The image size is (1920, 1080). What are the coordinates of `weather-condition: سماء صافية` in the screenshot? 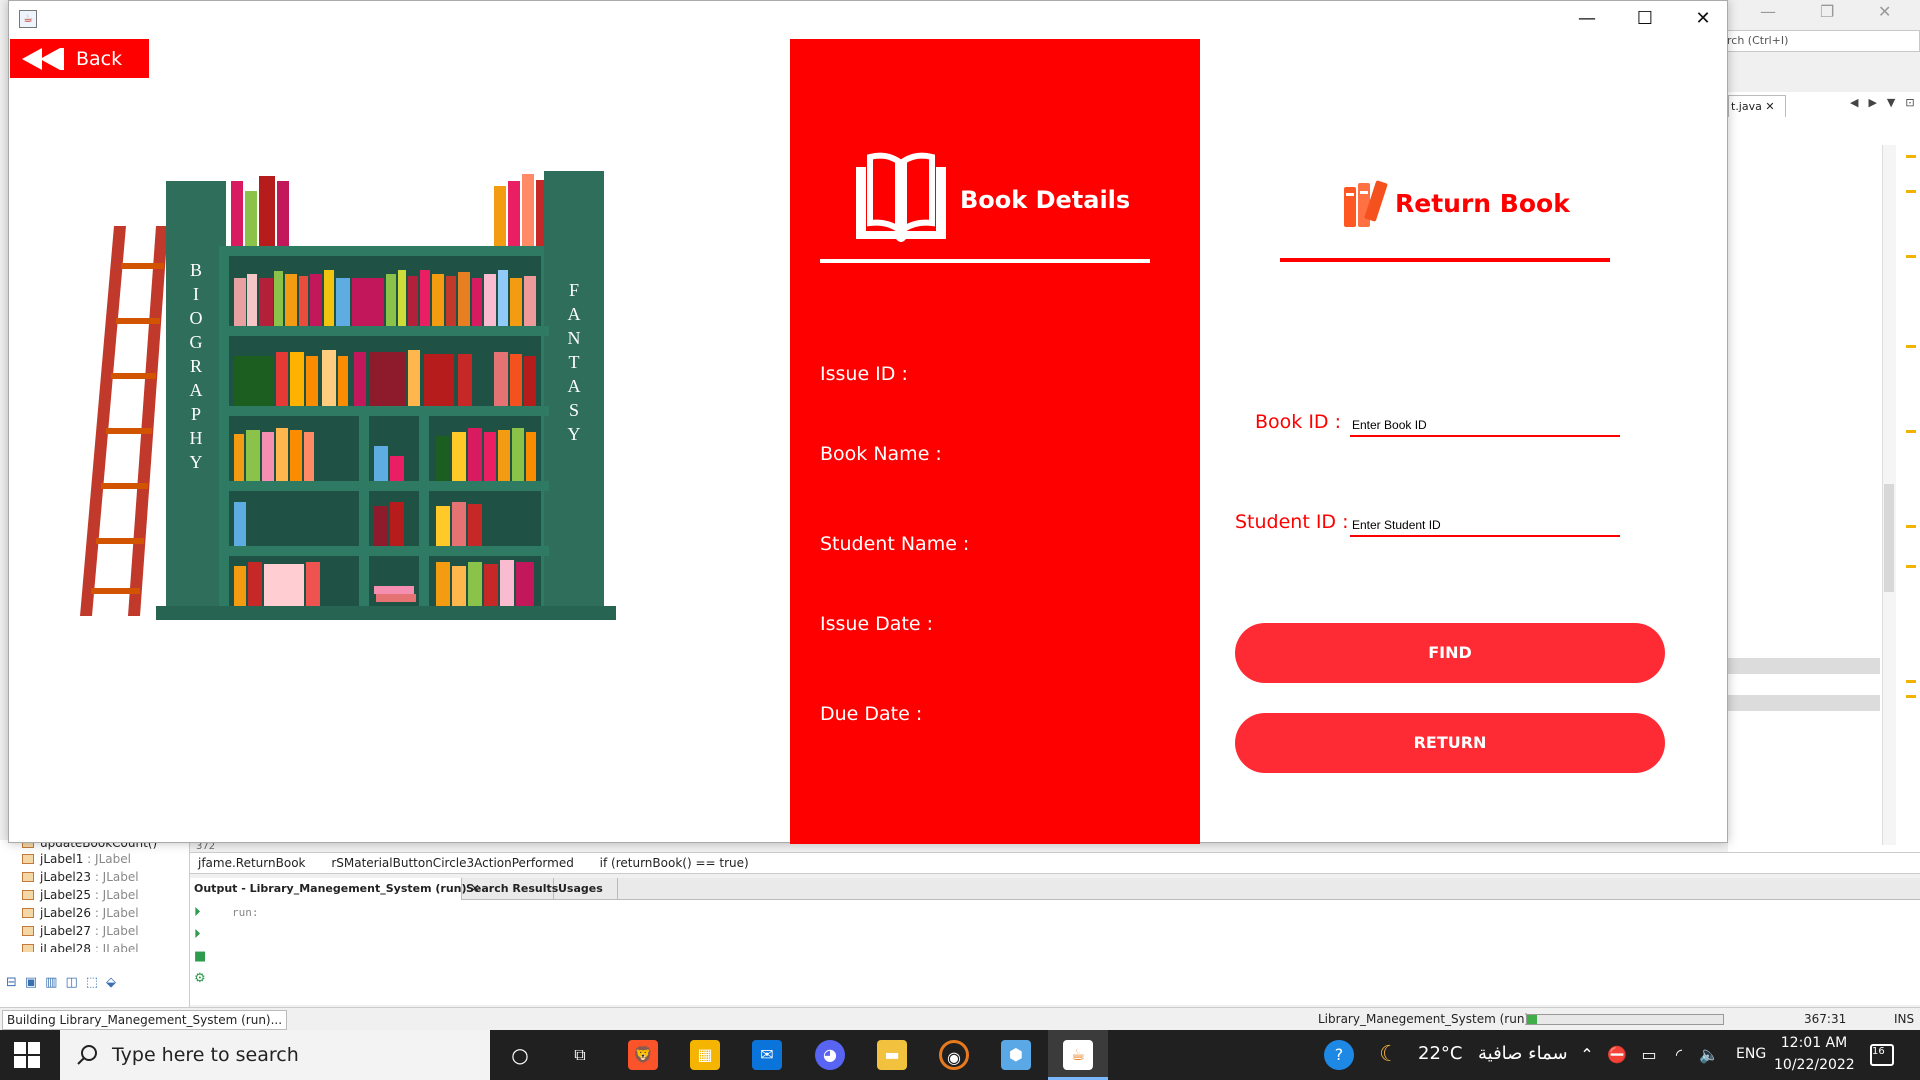 It's located at (1523, 1053).